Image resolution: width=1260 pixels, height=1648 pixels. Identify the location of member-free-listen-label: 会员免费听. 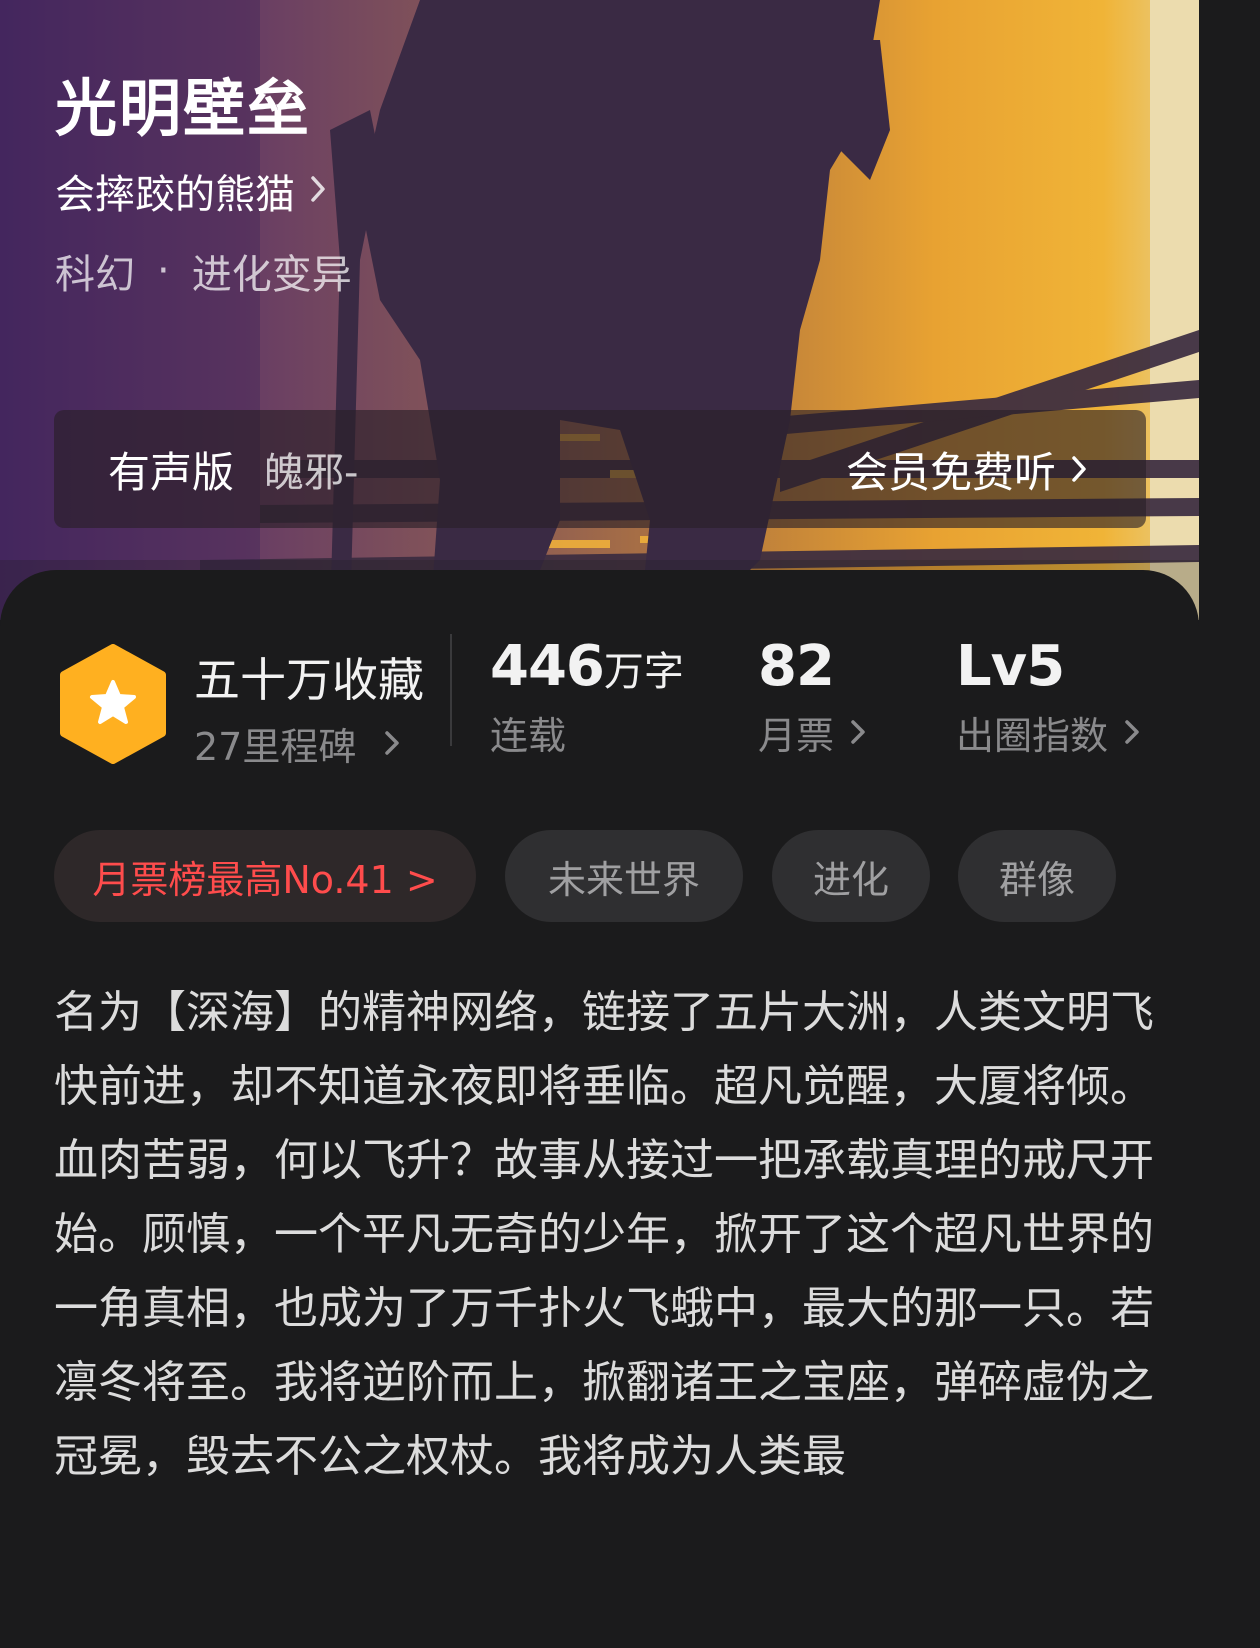
(950, 472).